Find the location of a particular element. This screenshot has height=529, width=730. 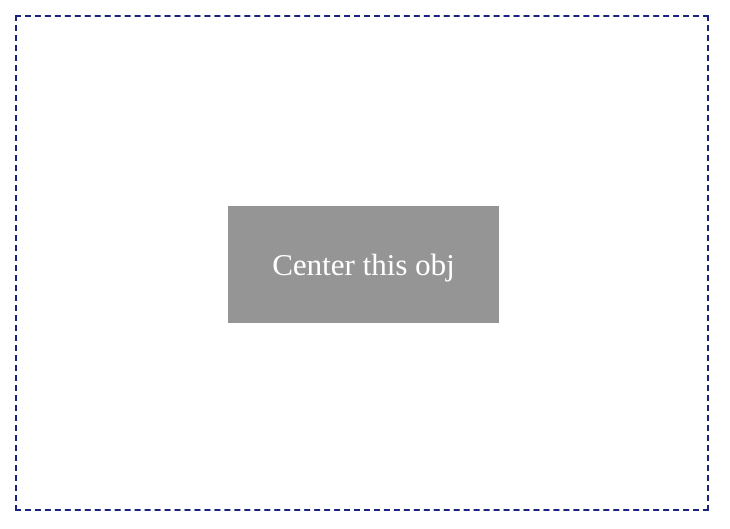

center-box-label: Center this obj is located at coordinates (363, 264).